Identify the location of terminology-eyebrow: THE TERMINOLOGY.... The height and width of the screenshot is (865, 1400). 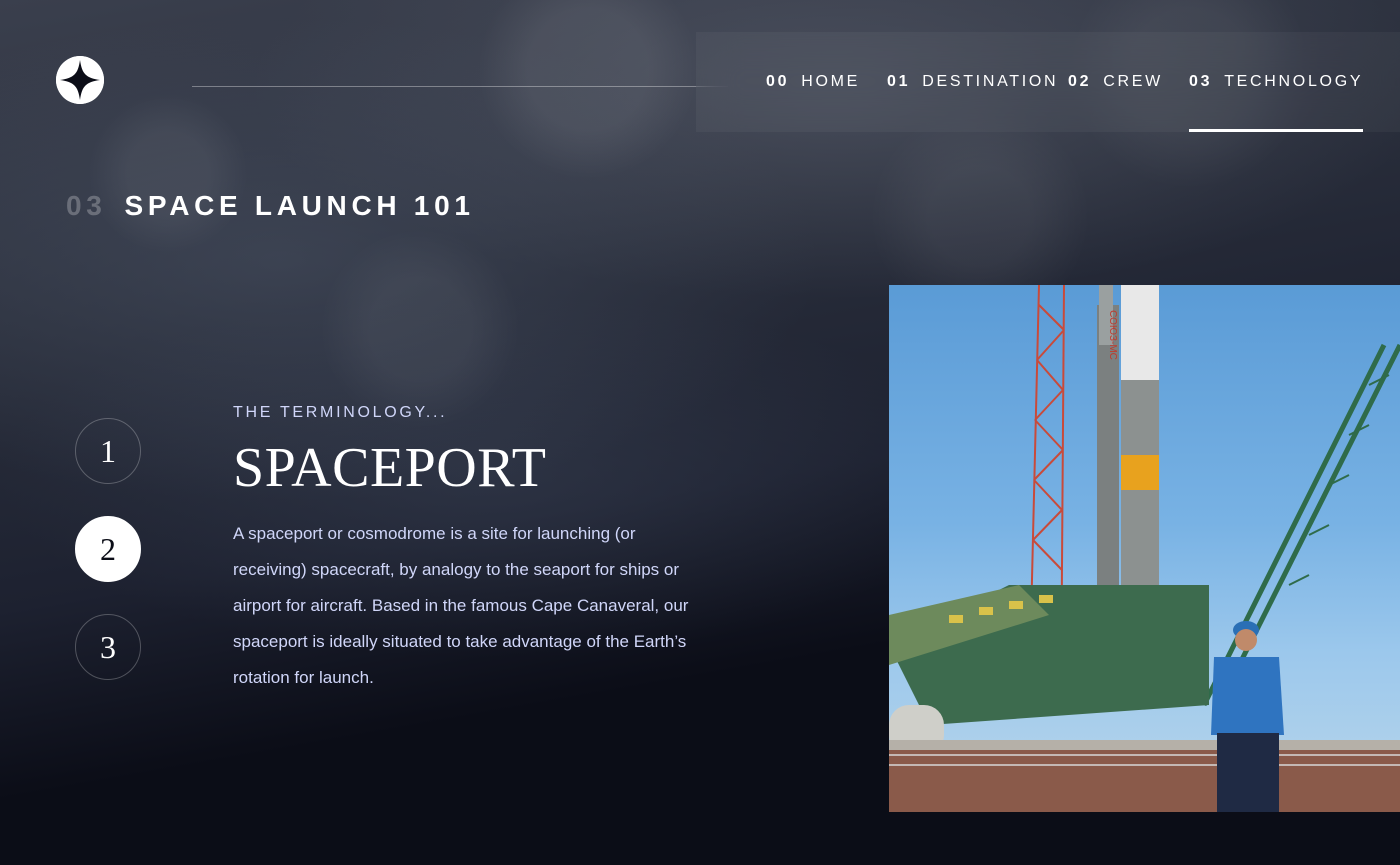
(340, 412).